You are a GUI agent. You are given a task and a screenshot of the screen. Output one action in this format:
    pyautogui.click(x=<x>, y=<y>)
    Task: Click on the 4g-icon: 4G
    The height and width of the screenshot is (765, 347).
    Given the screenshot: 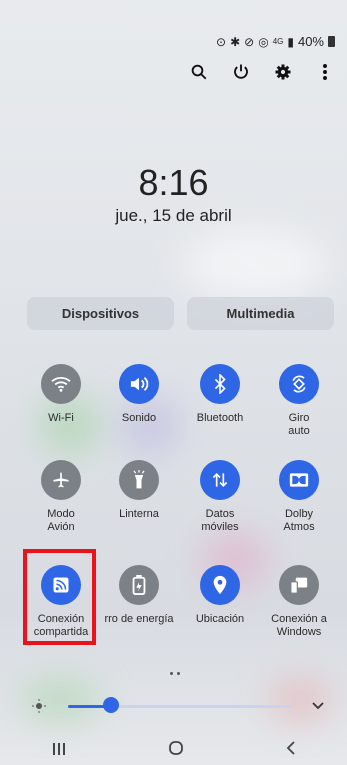 What is the action you would take?
    pyautogui.click(x=278, y=41)
    